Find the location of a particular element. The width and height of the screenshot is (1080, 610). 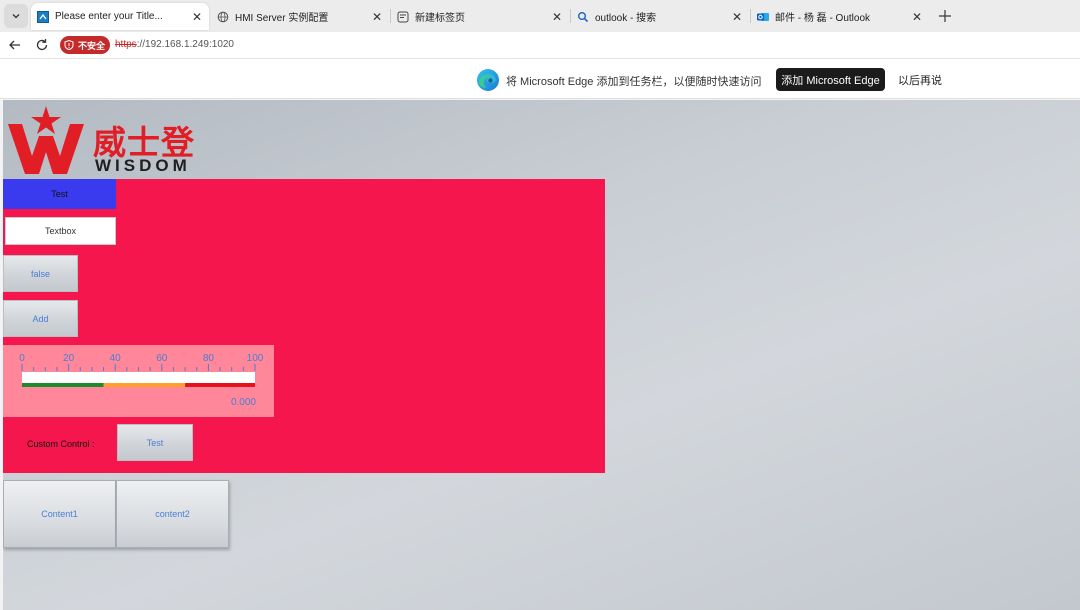

edge-logo-icon is located at coordinates (488, 80).